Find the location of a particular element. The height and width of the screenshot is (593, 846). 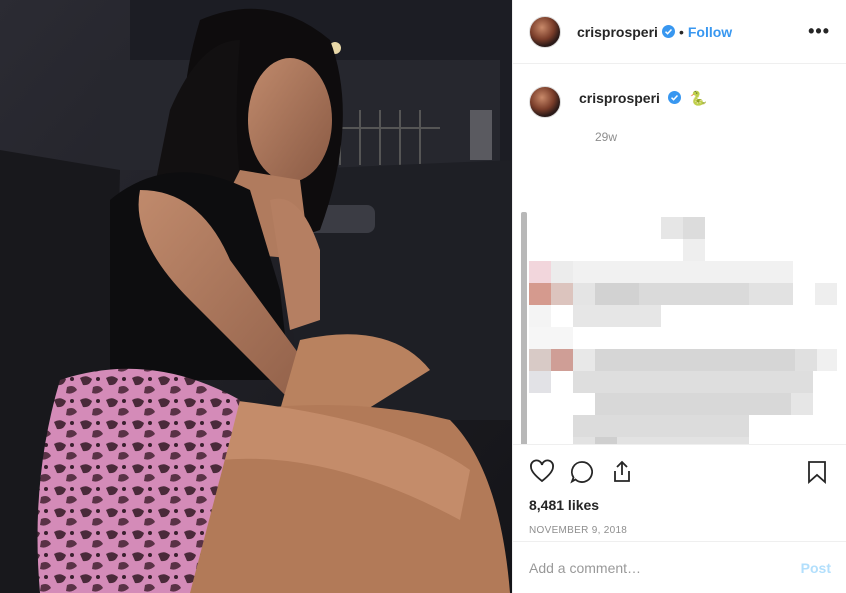

post-actions: 8,481 likes NOVEMBER 9, 2018 is located at coordinates (679, 490).